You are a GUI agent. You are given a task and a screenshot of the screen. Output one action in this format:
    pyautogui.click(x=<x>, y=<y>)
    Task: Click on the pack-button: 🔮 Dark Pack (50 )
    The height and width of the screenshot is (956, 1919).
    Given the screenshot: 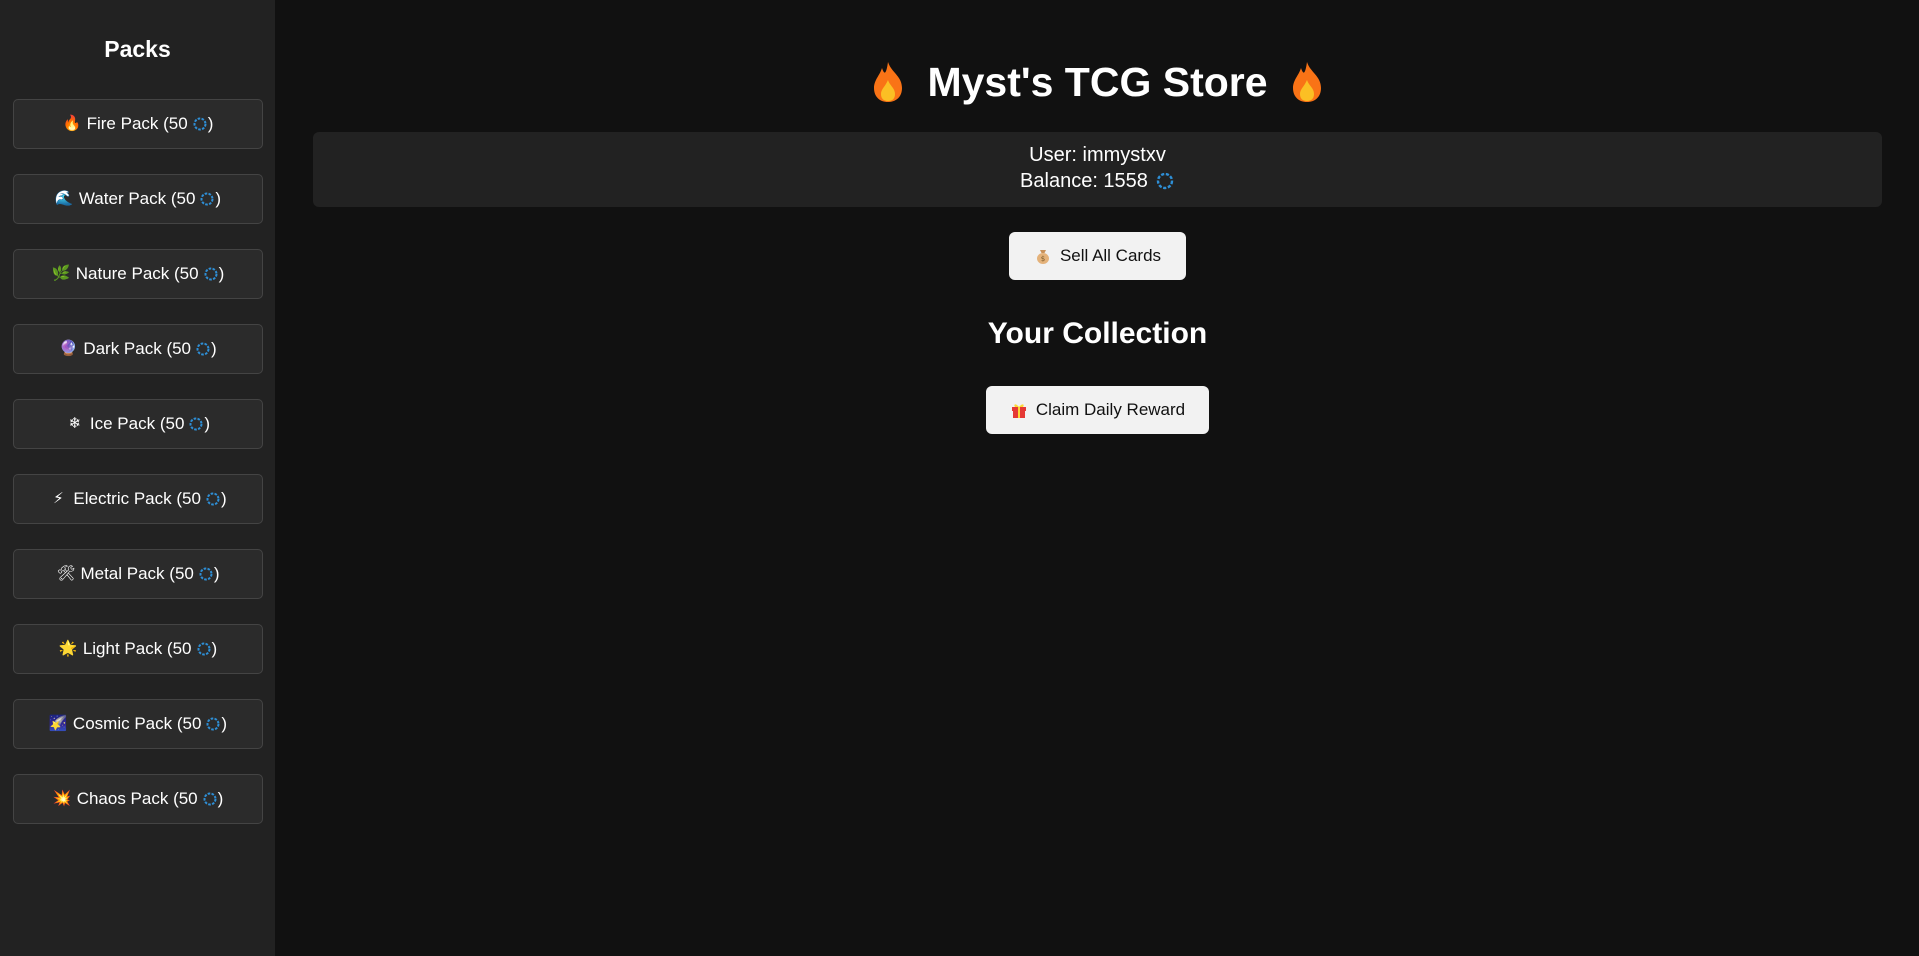 What is the action you would take?
    pyautogui.click(x=138, y=349)
    